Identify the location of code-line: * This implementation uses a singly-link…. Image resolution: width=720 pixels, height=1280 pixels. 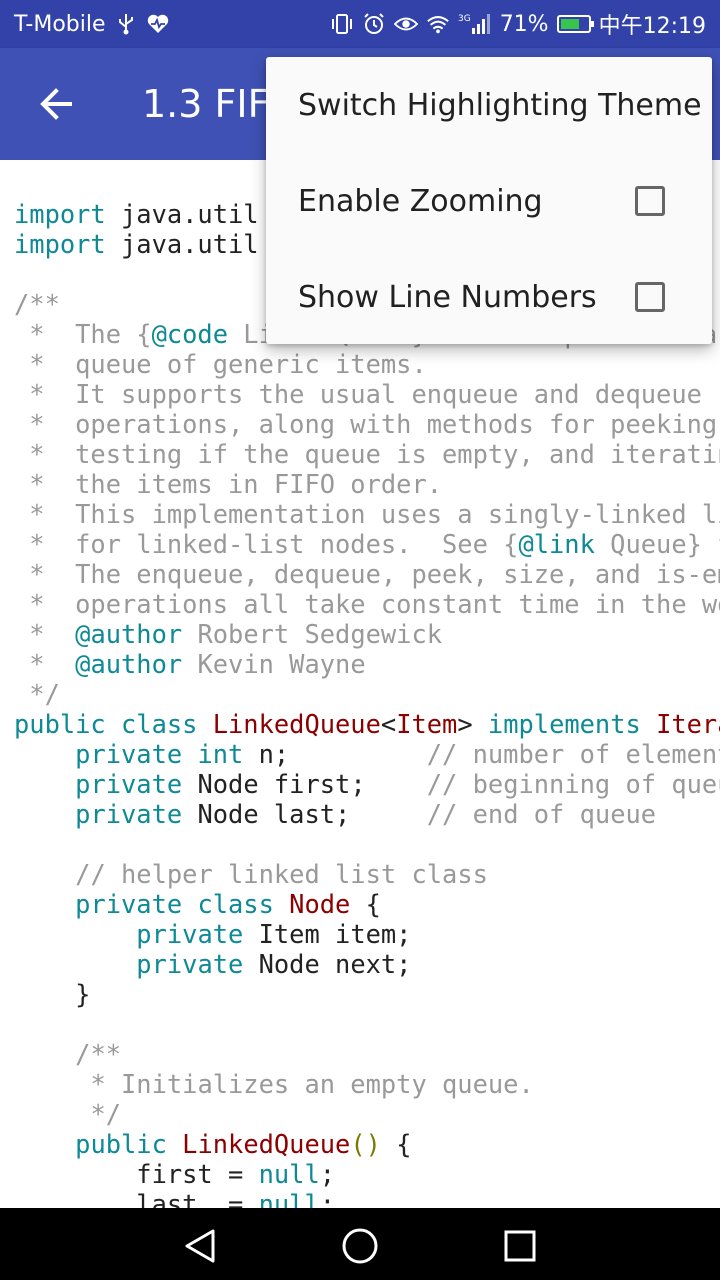
(367, 514).